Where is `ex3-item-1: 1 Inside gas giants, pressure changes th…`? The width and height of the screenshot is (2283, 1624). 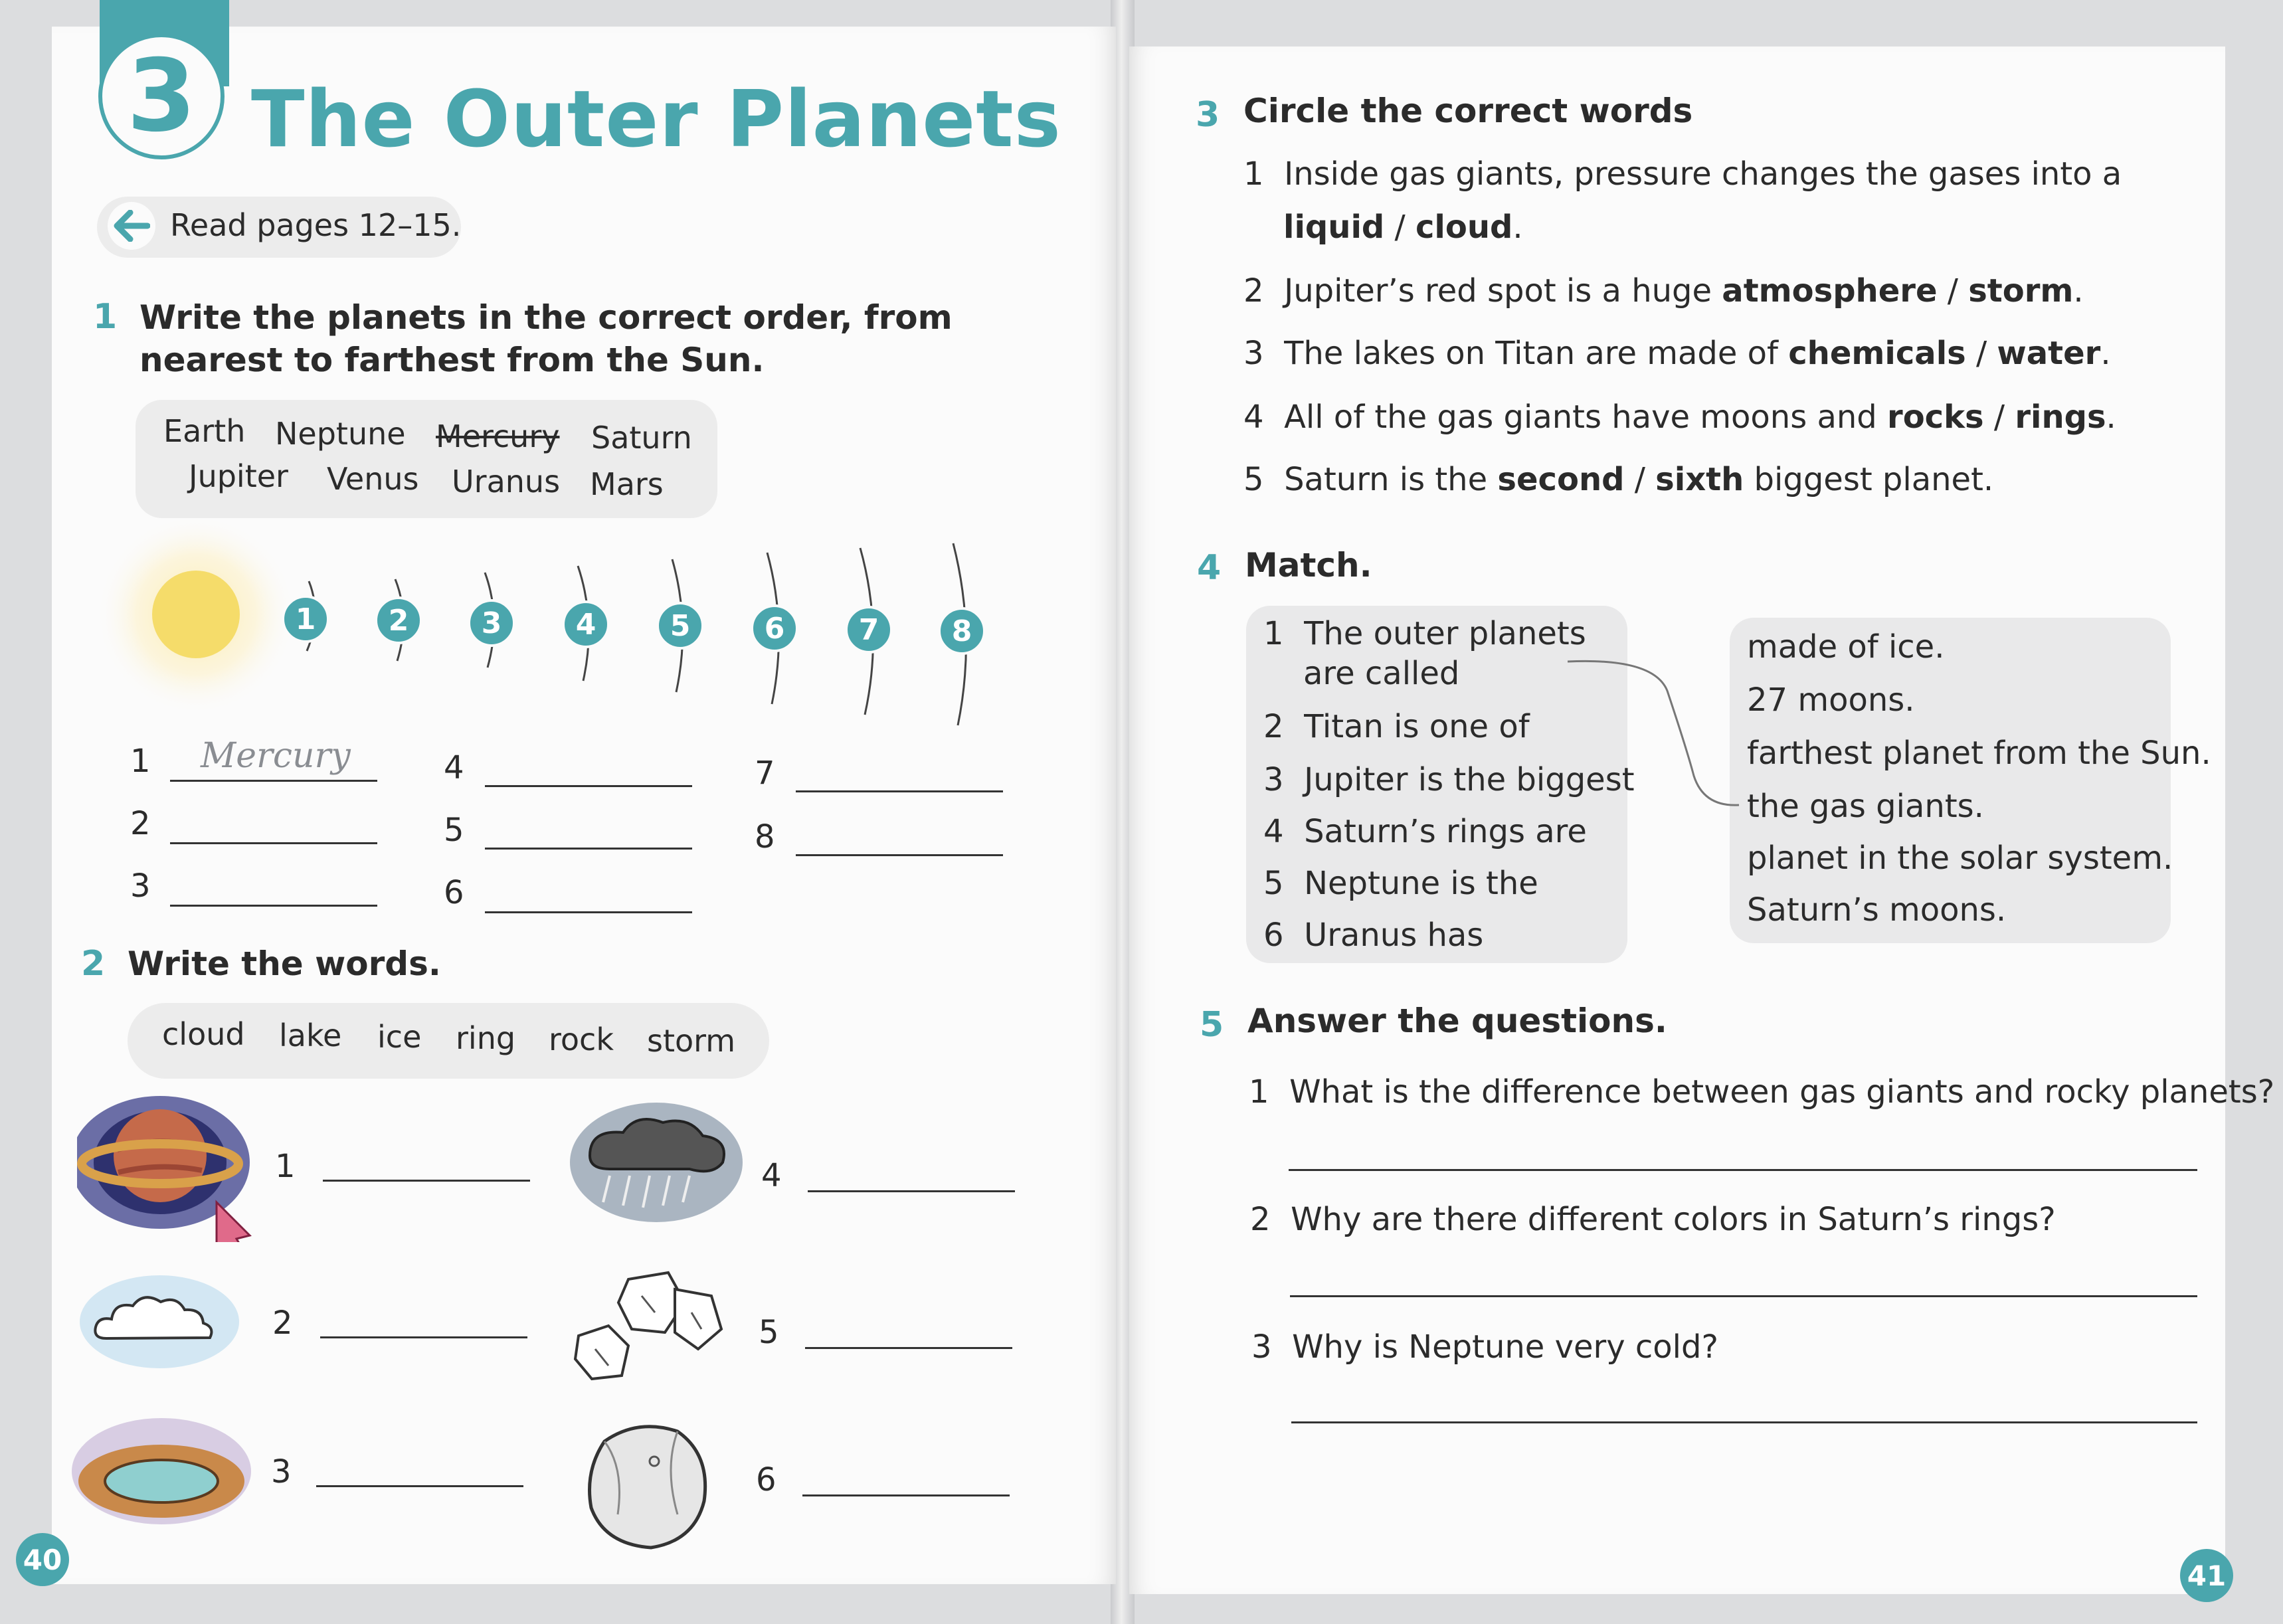 ex3-item-1: 1 Inside gas giants, pressure changes th… is located at coordinates (1683, 174).